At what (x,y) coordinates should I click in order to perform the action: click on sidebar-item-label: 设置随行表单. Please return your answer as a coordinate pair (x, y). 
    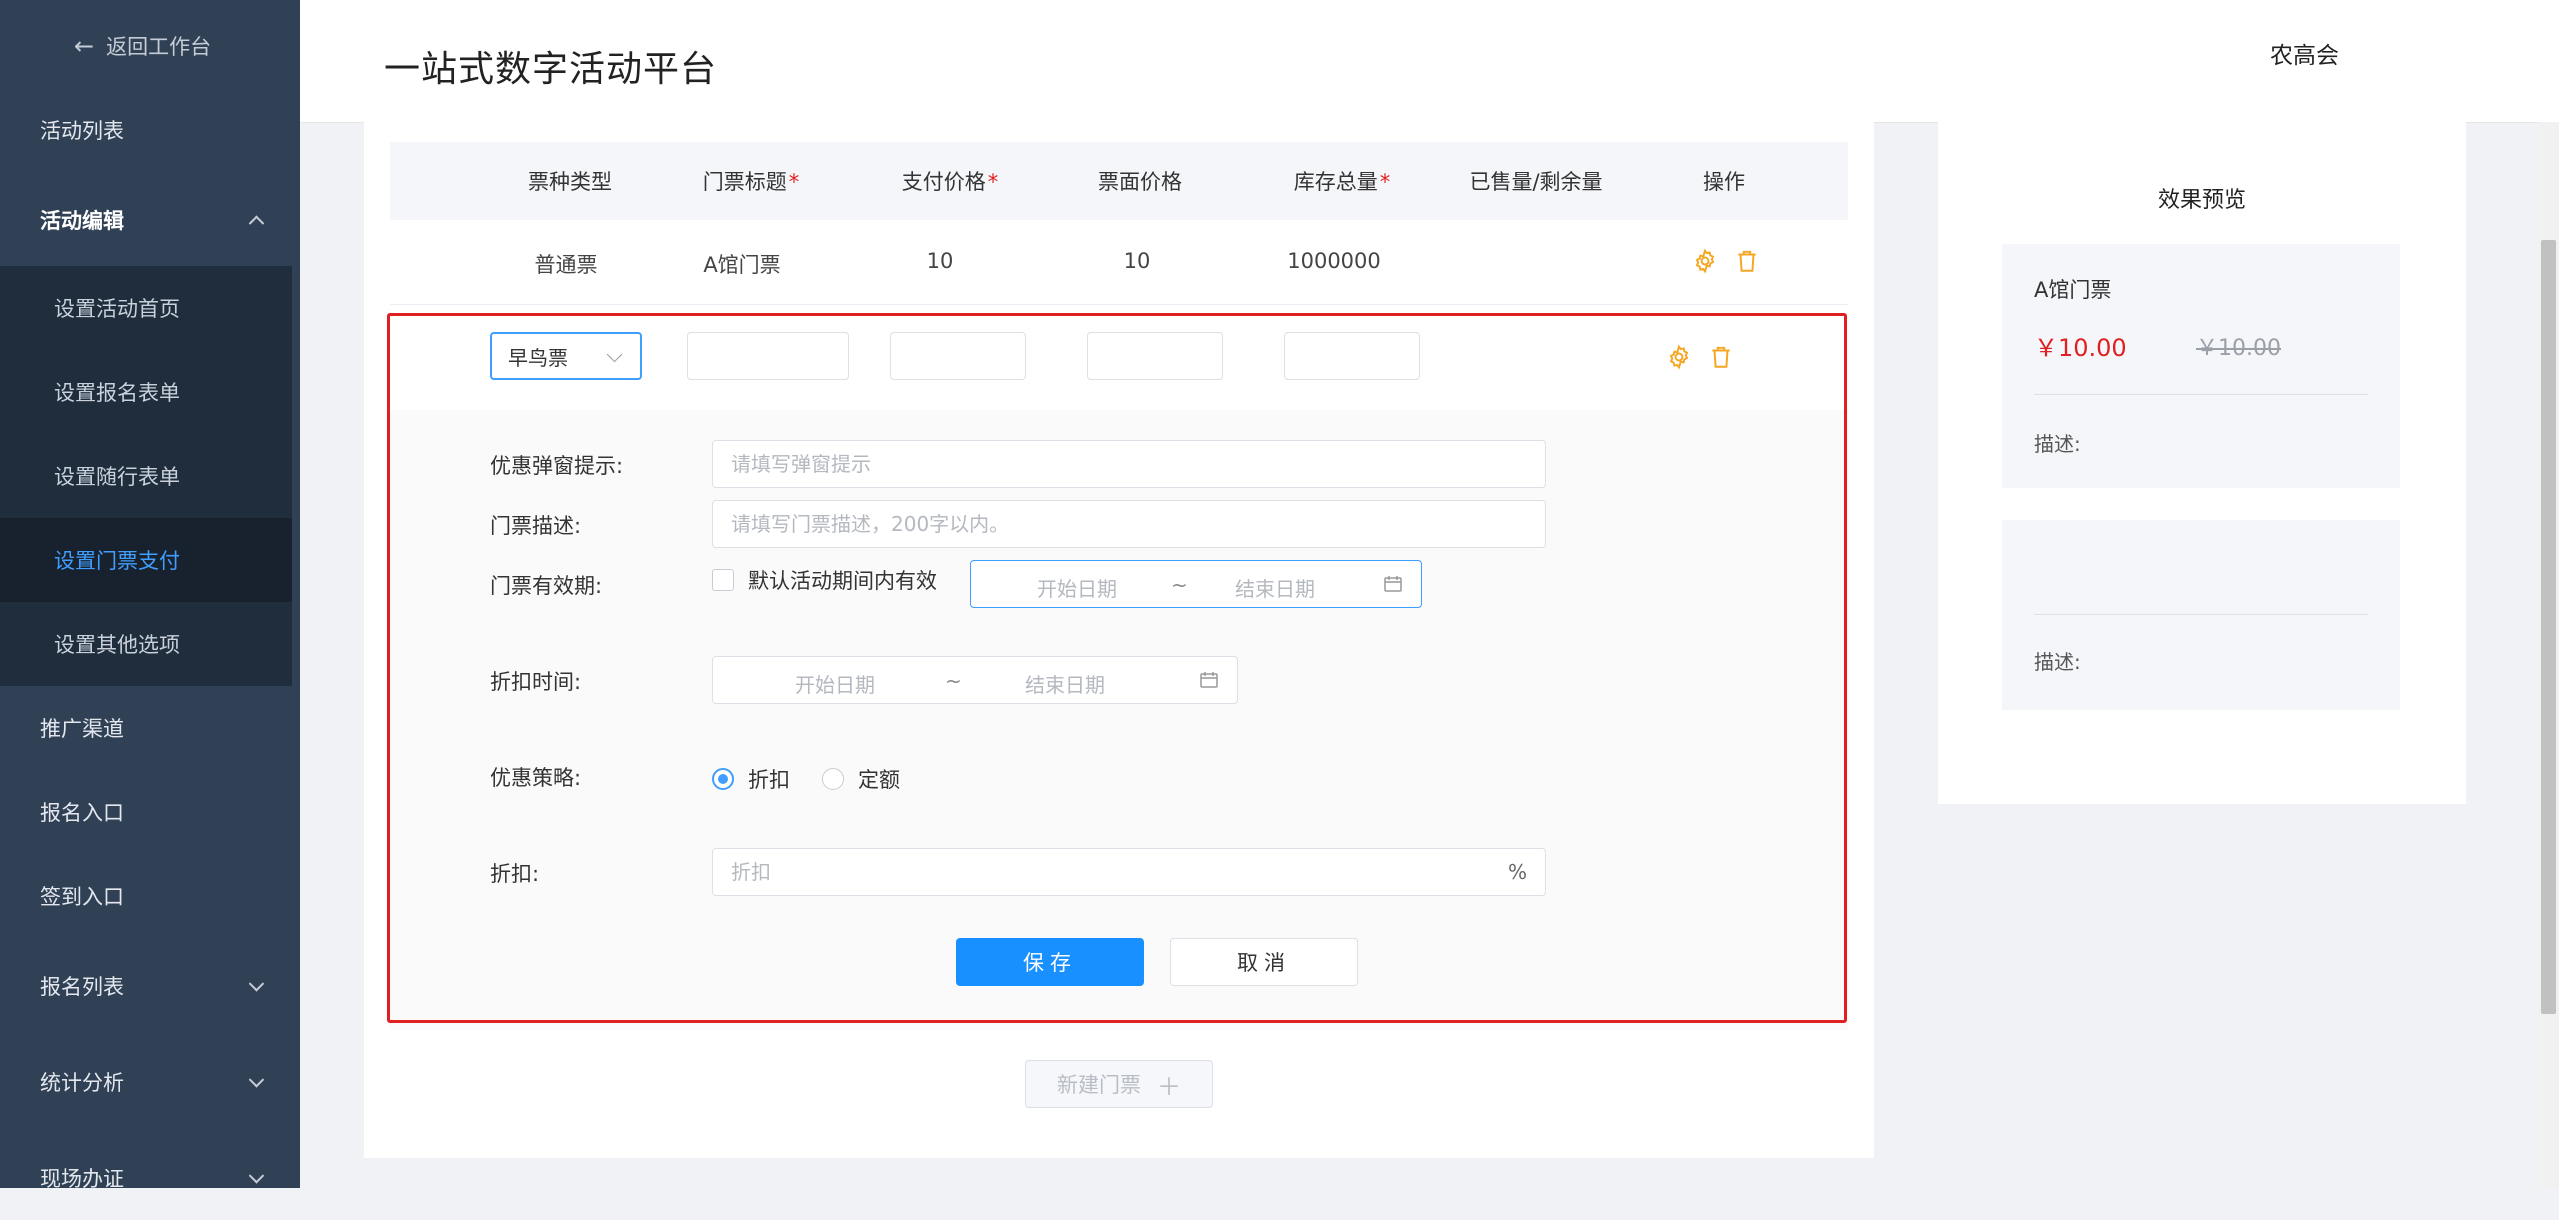
    Looking at the image, I should click on (117, 477).